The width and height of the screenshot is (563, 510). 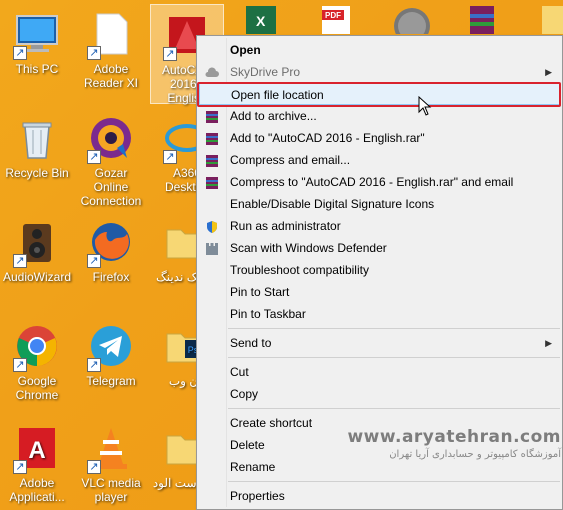 I want to click on cloud-icon, so click(x=212, y=72).